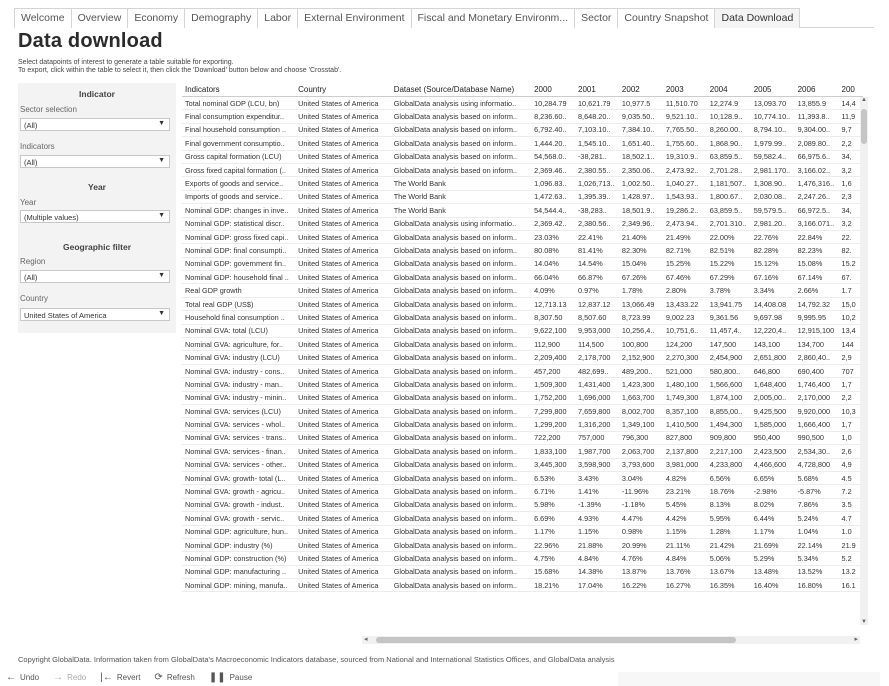 This screenshot has width=889, height=686. Describe the element at coordinates (238, 371) in the screenshot. I see `table-cell: Nominal GVA: industry - cons..` at that location.